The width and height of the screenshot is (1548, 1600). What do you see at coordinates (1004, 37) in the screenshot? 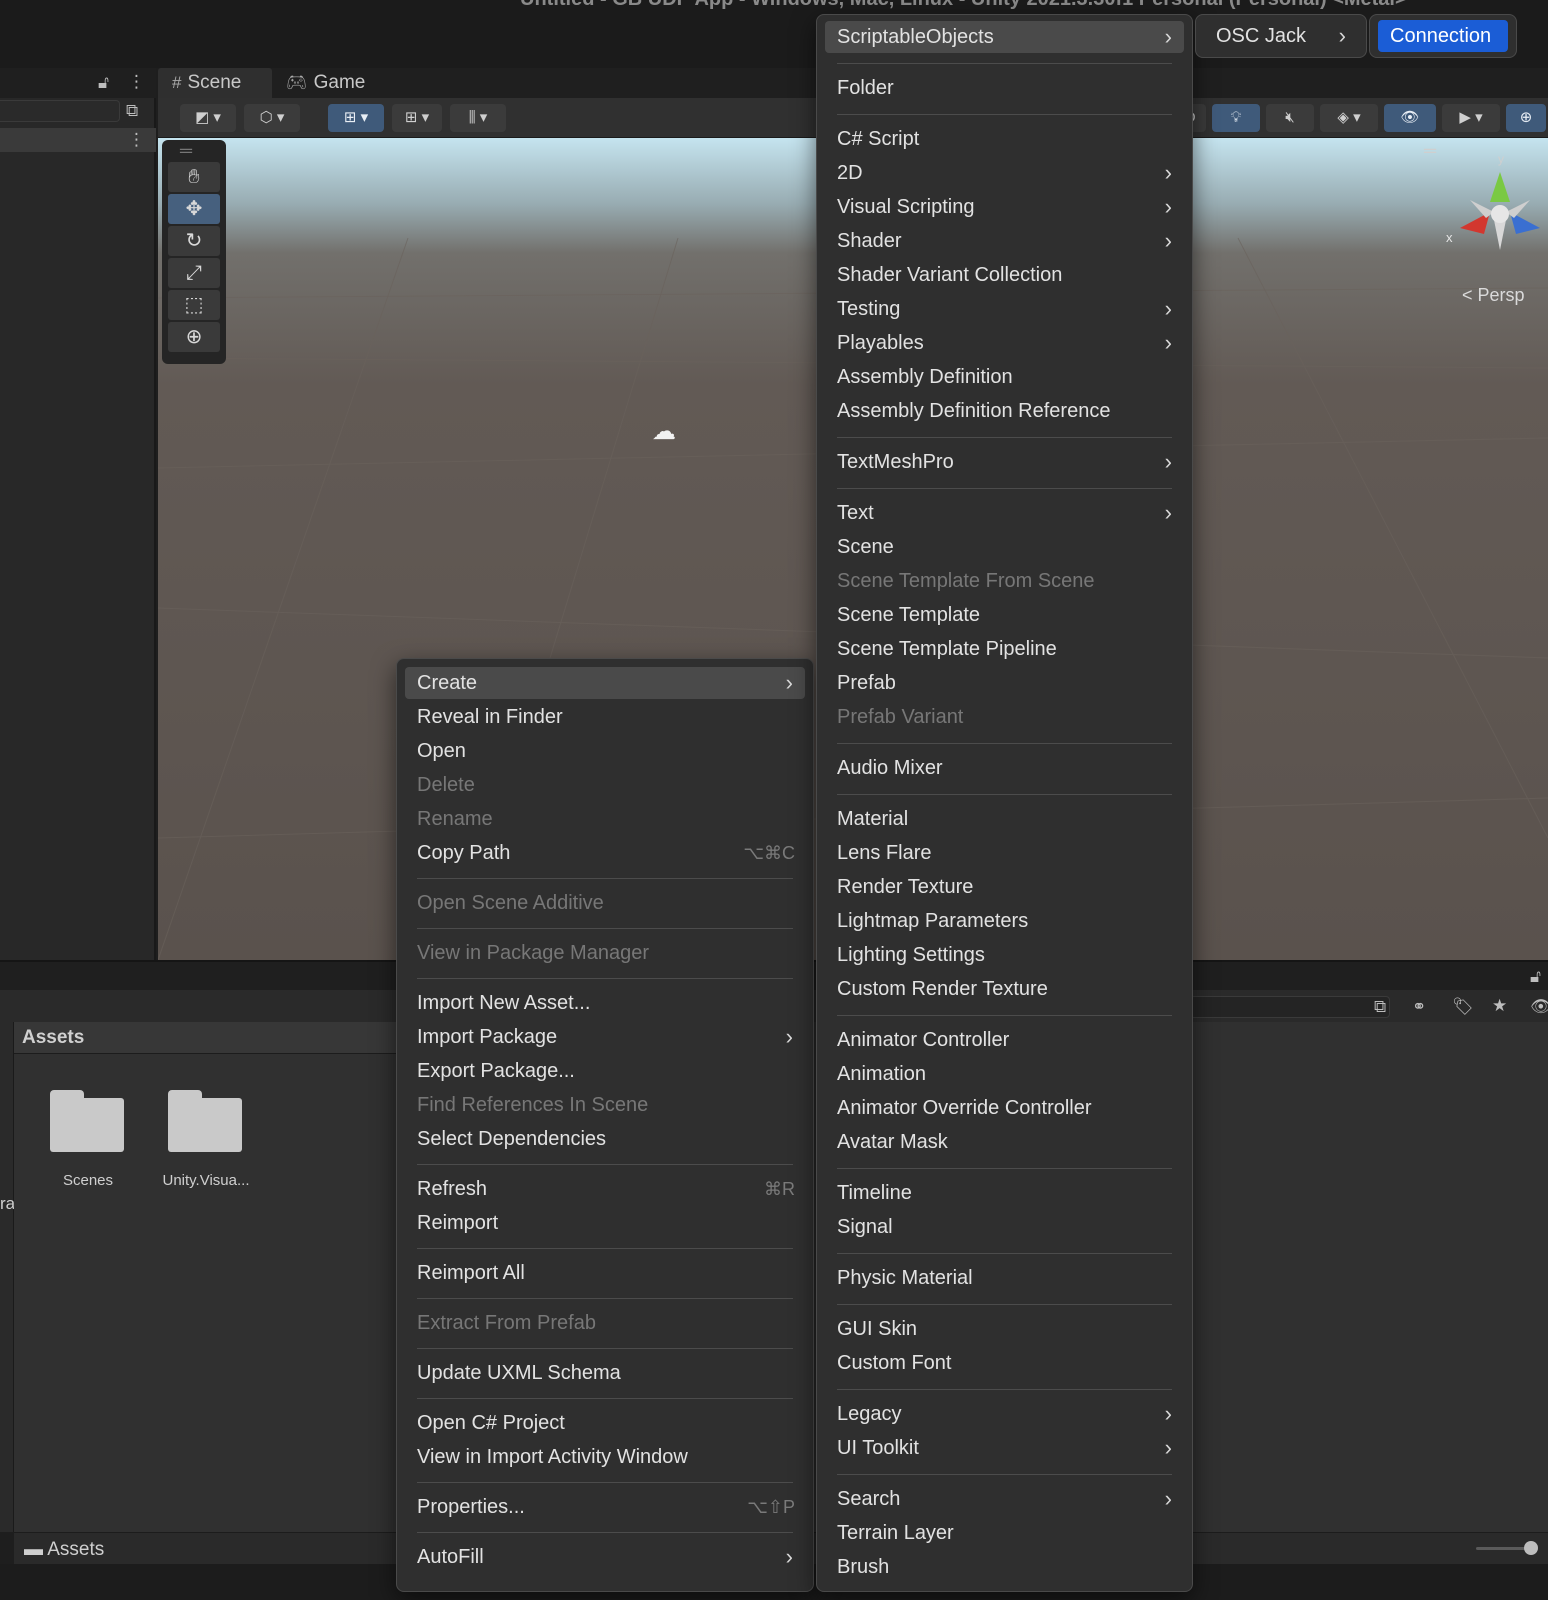
I see `menu-item-scriptableobjects: ScriptableObjects ›` at bounding box center [1004, 37].